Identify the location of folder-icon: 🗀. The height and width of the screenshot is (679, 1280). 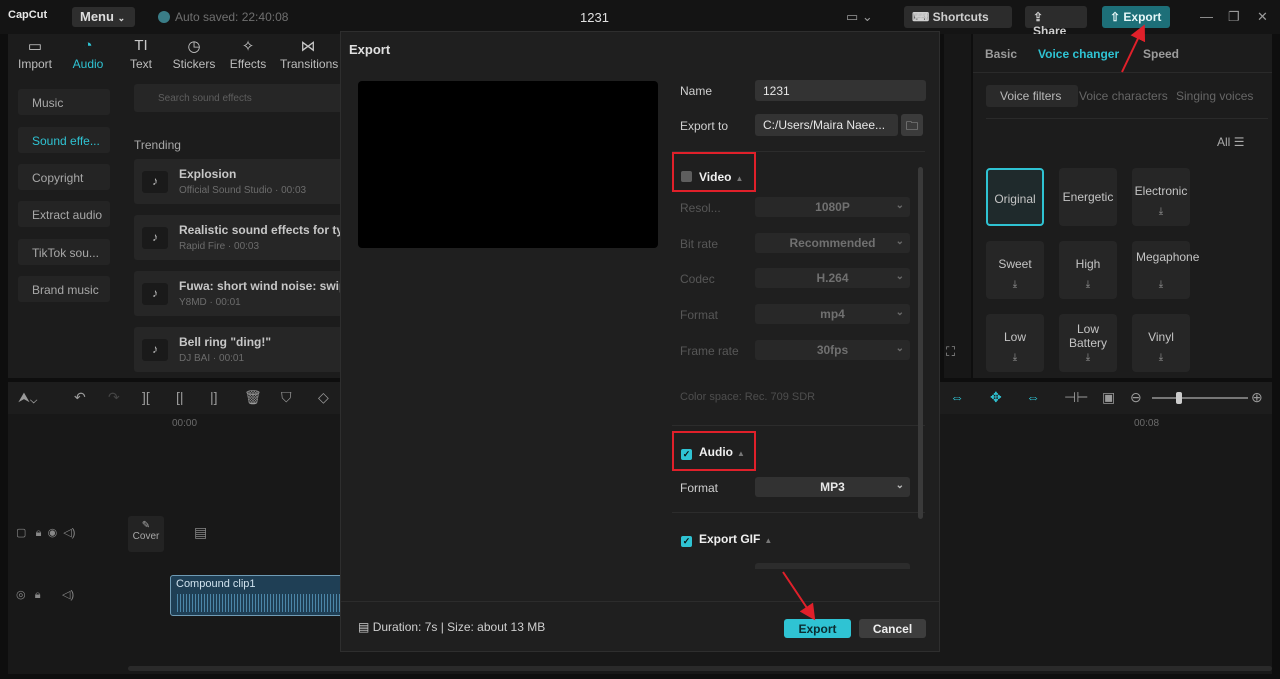
(912, 125).